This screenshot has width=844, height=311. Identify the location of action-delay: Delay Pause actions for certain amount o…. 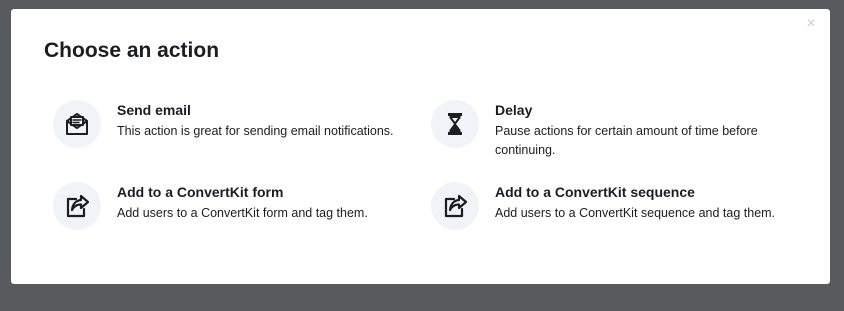
(611, 135).